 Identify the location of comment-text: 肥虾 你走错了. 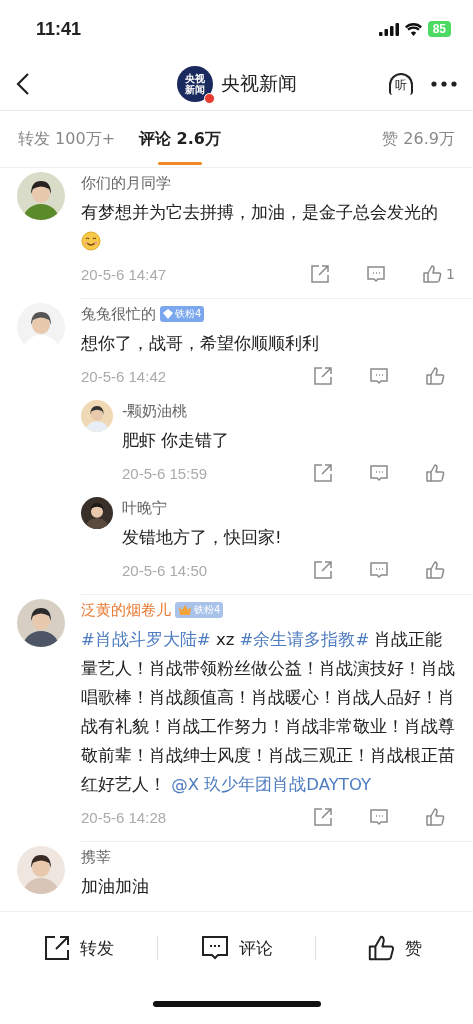
(176, 441).